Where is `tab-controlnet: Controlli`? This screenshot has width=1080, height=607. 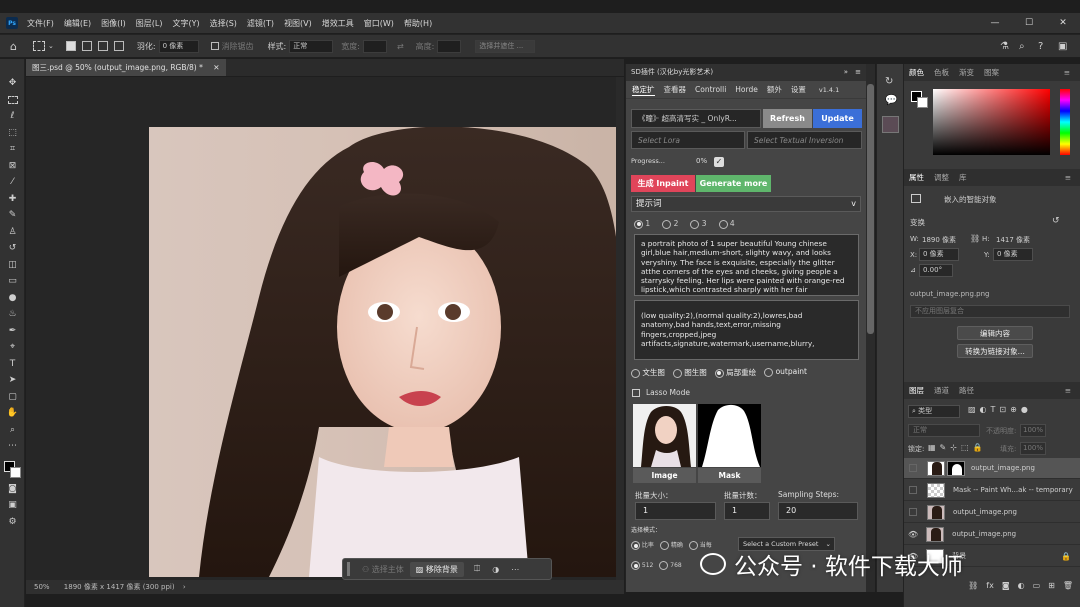
tab-controlnet: Controlli is located at coordinates (710, 89).